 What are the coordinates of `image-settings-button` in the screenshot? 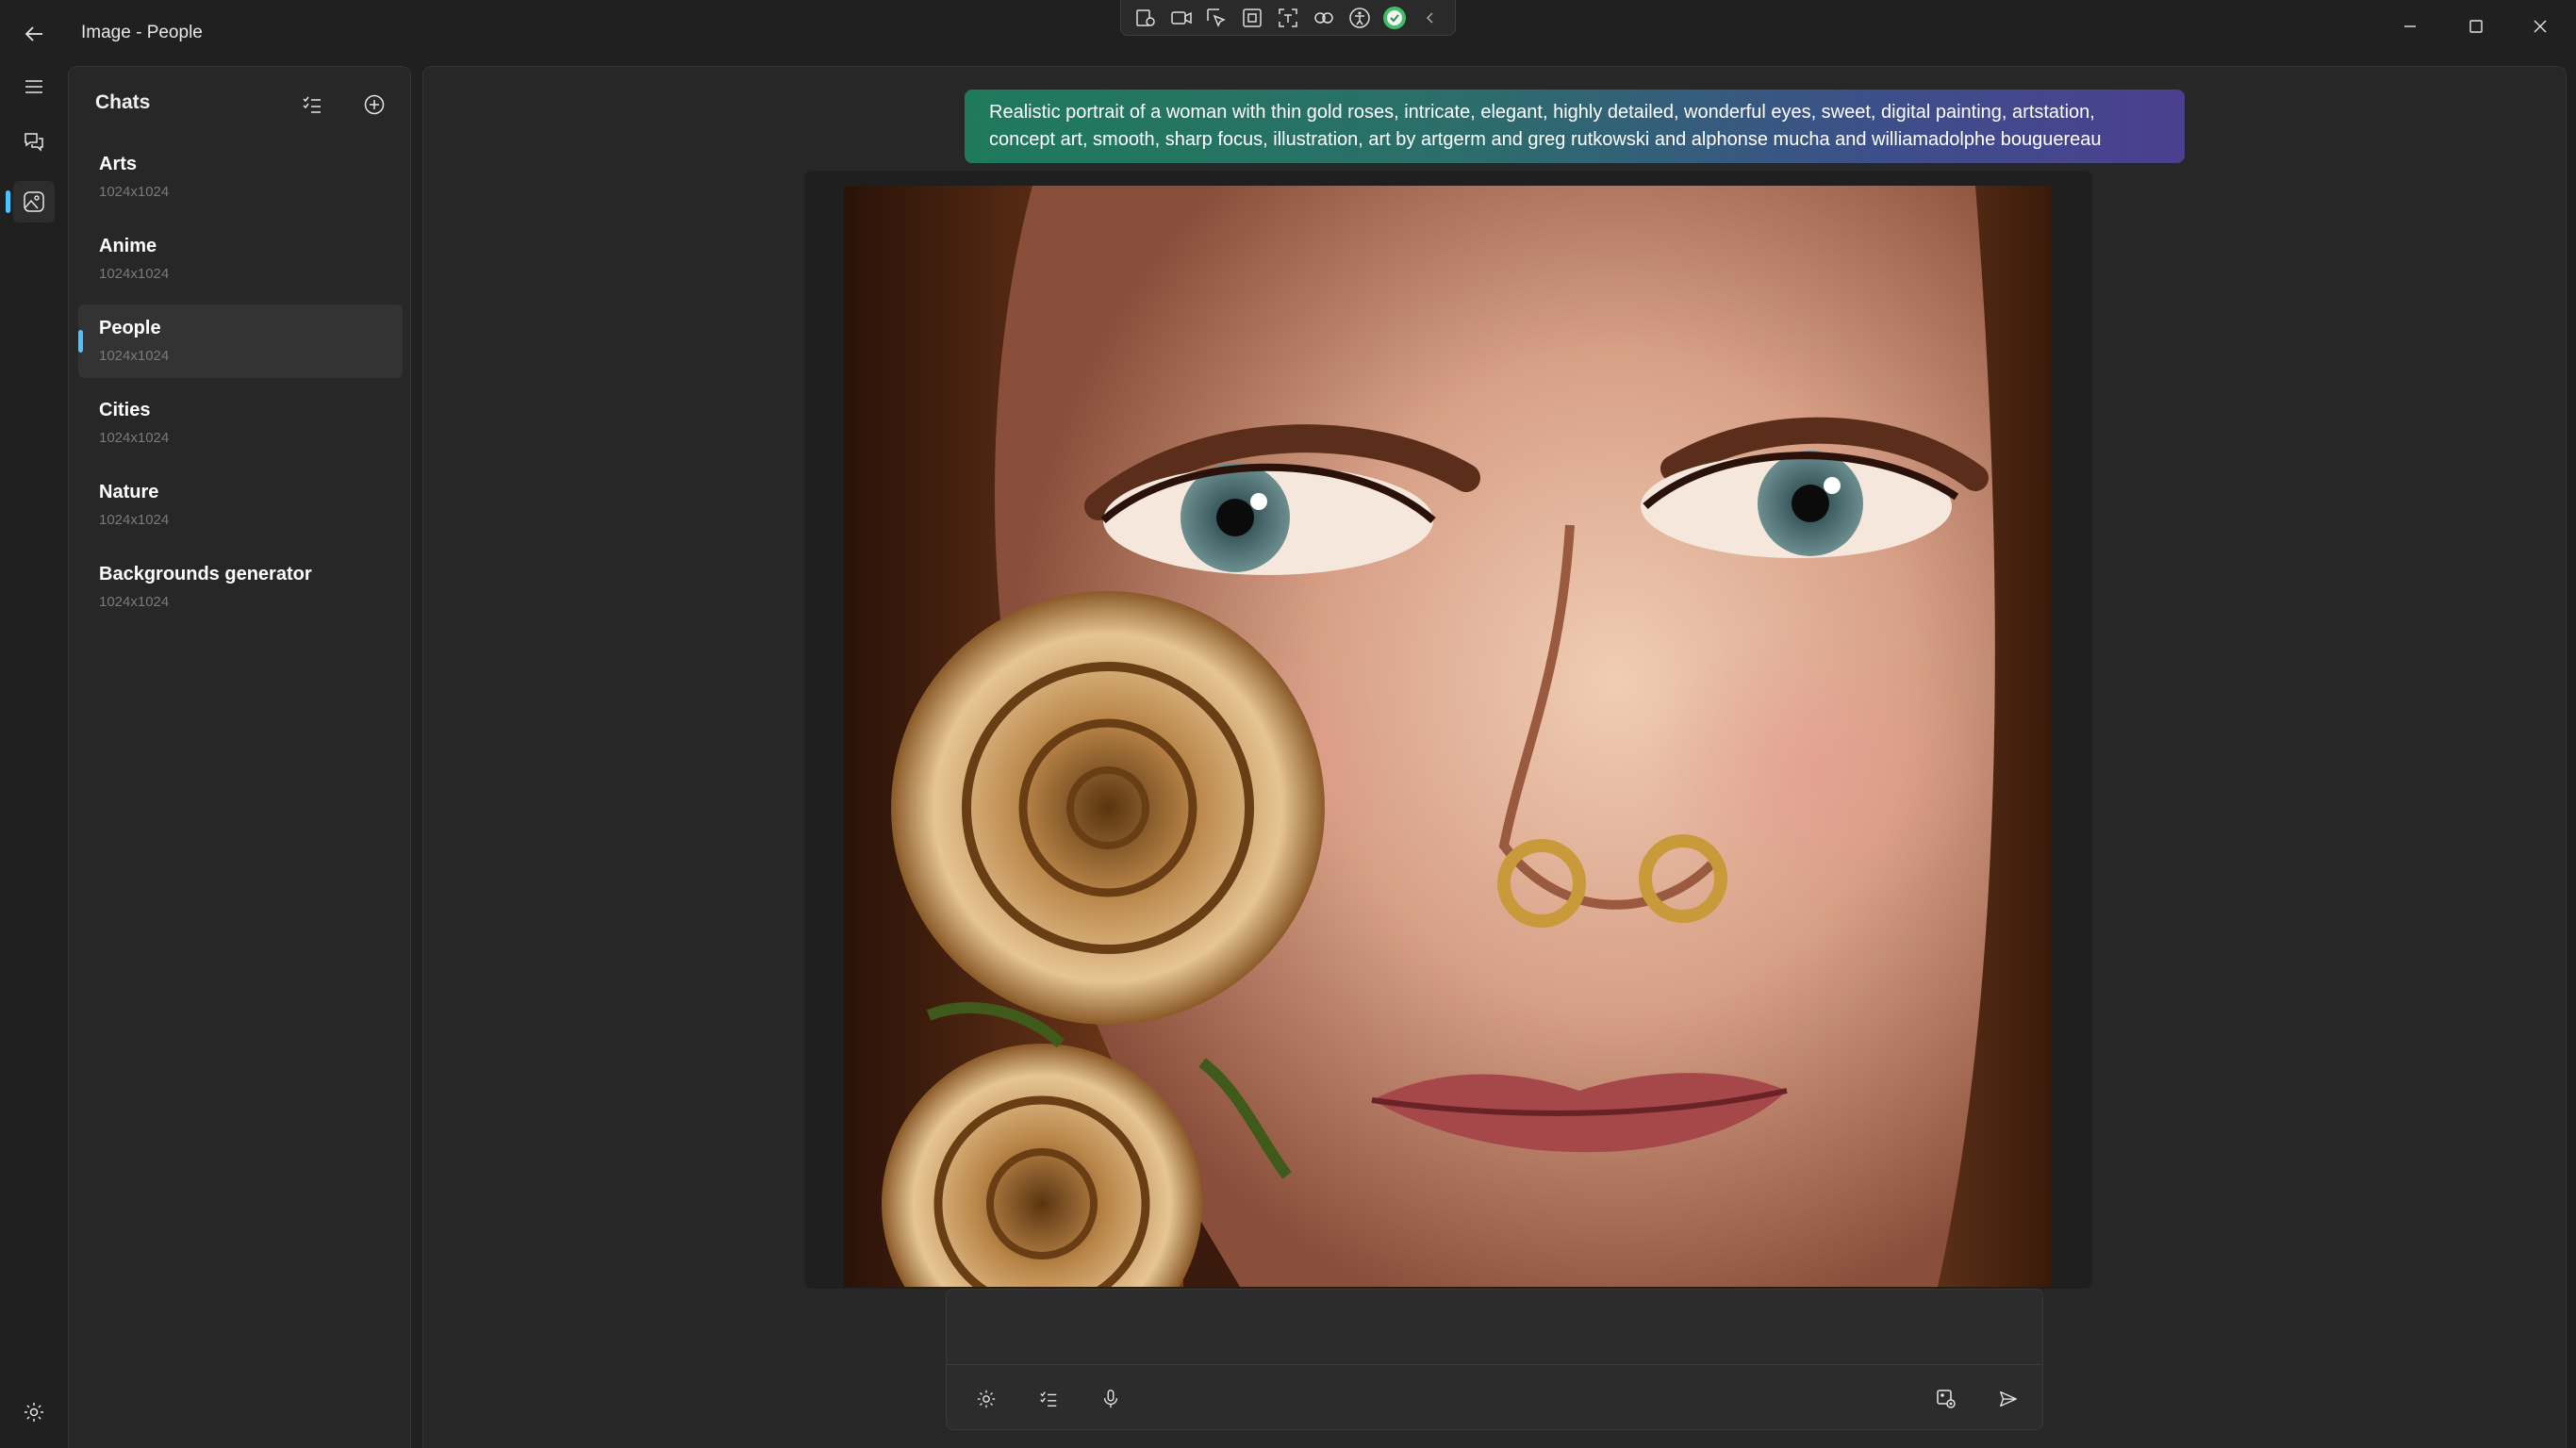 It's located at (1946, 1399).